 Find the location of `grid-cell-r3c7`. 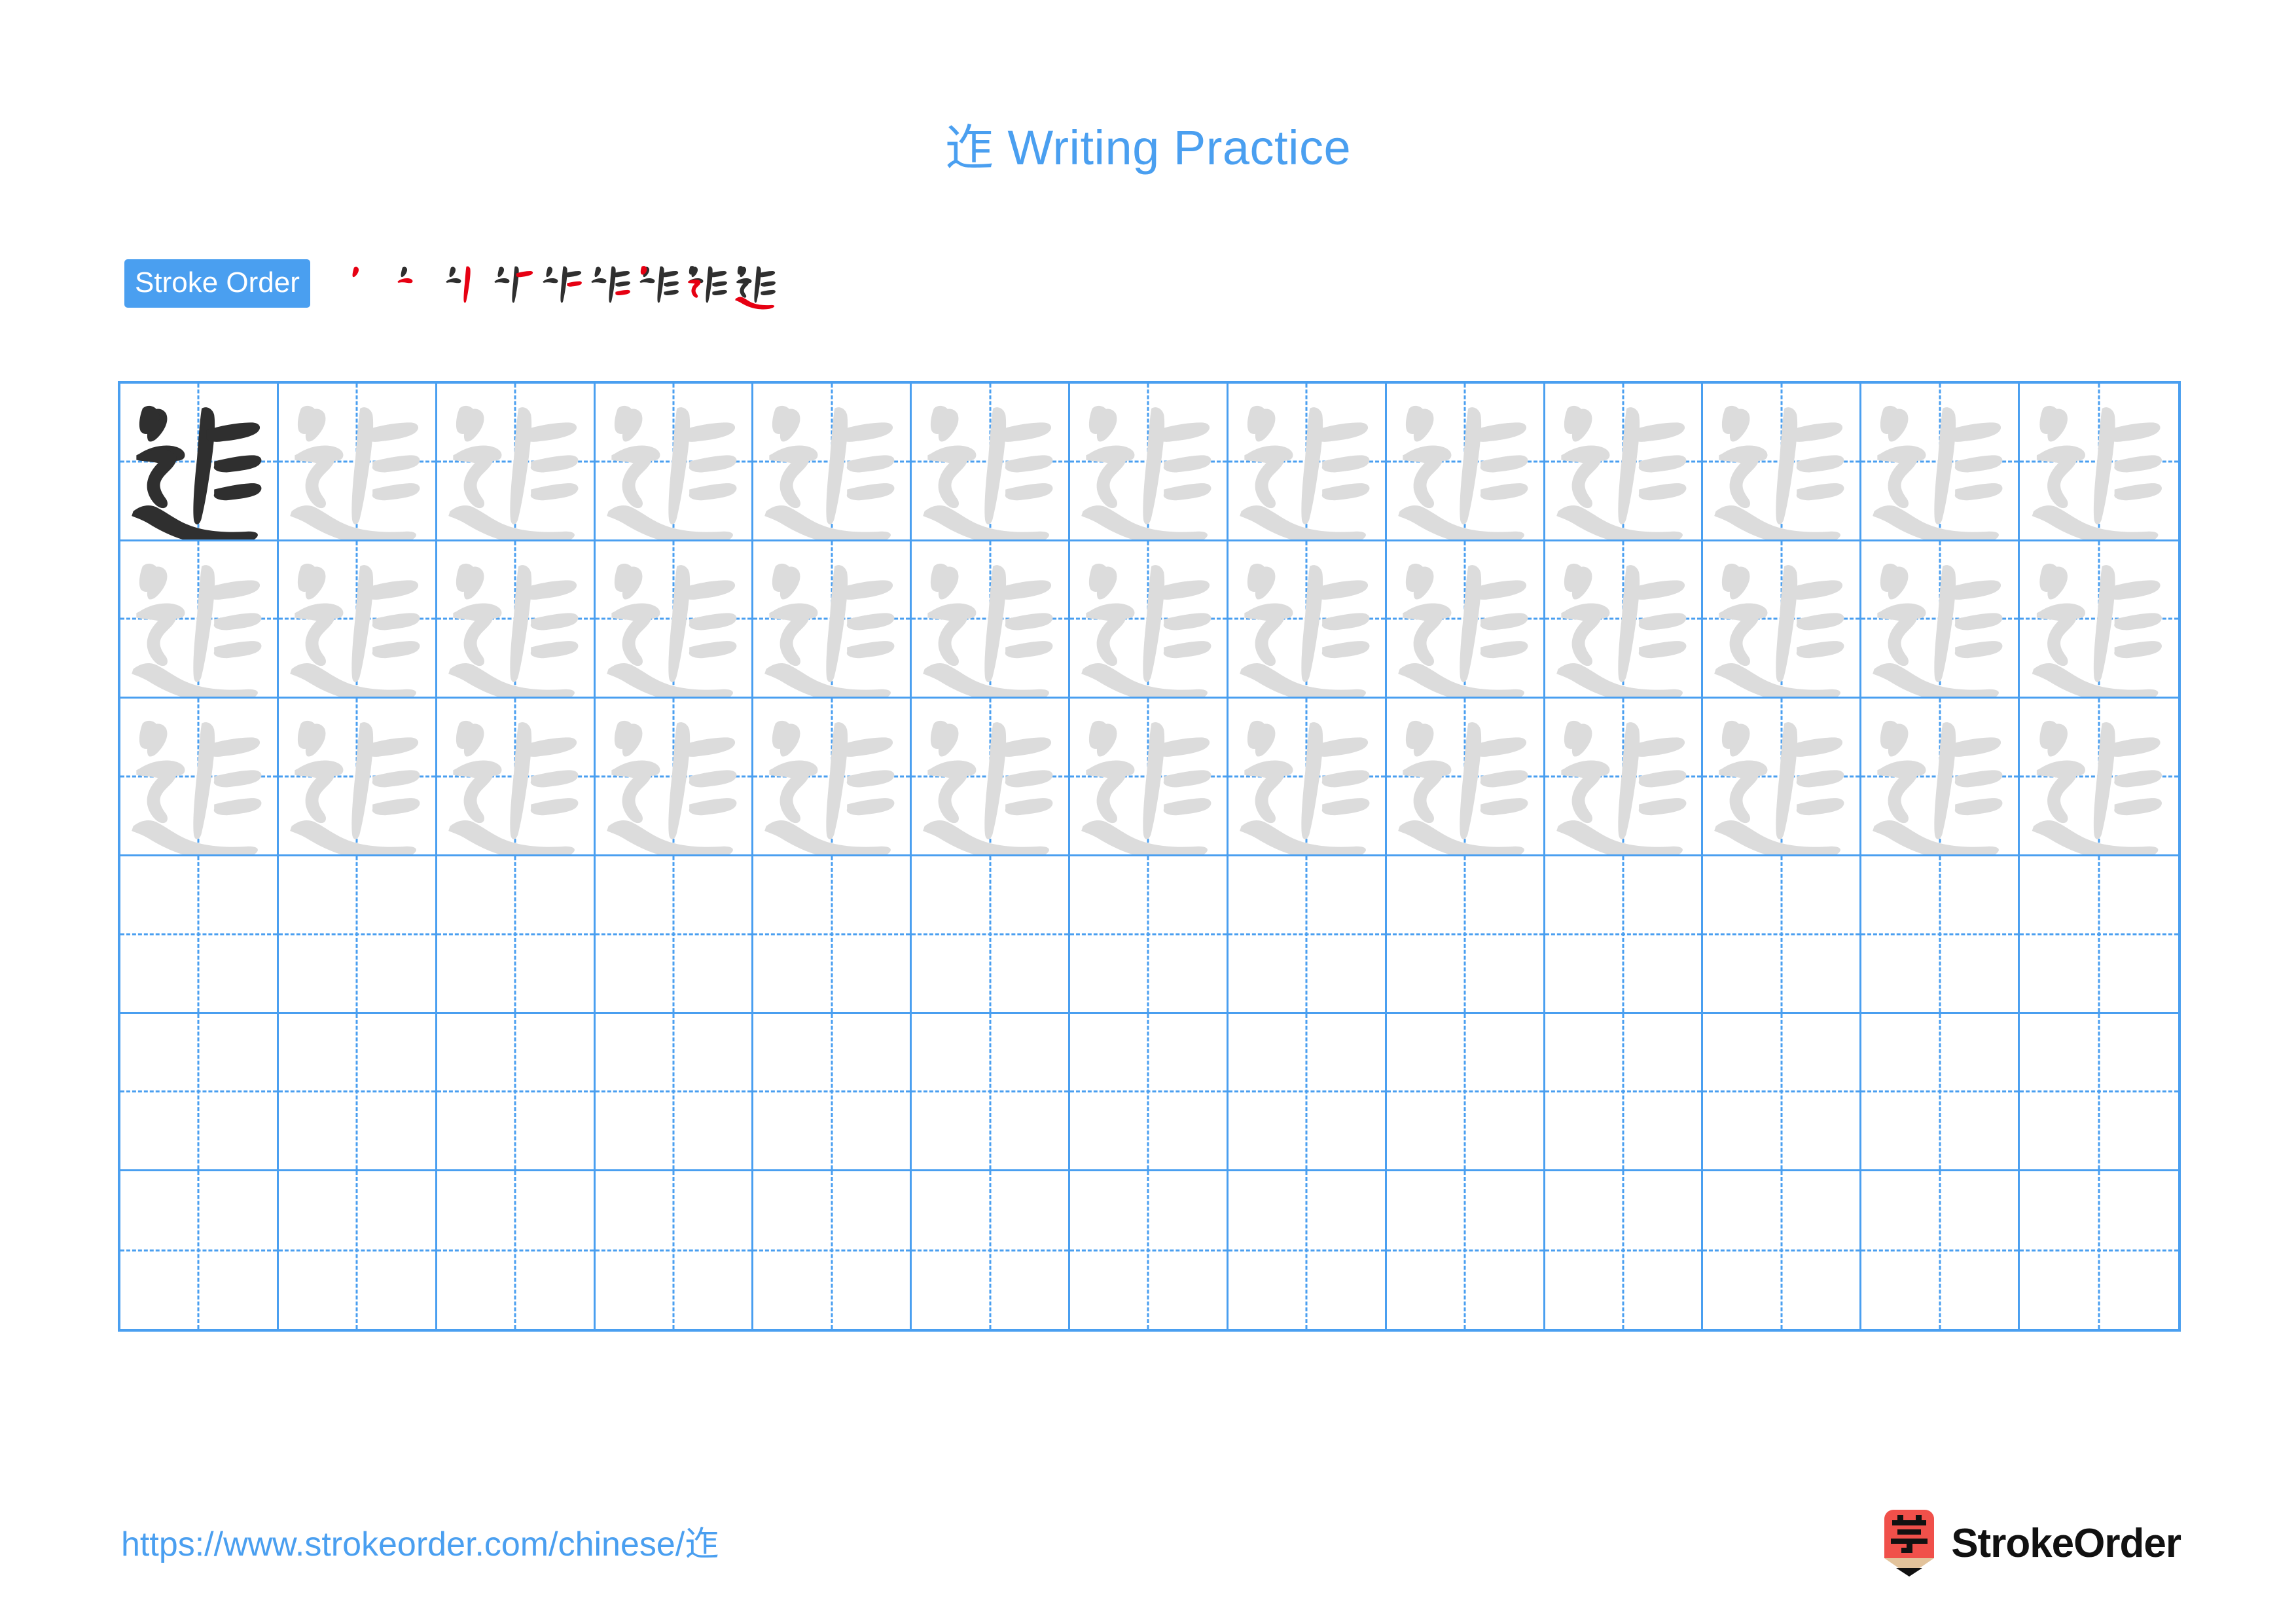

grid-cell-r3c7 is located at coordinates (1149, 777).